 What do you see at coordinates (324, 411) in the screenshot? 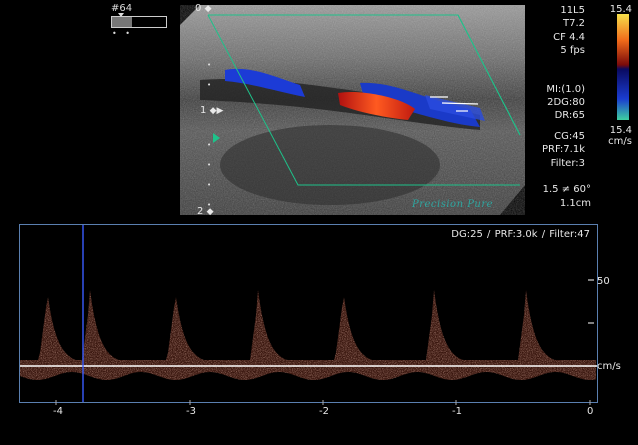
I see `time-tick: -2` at bounding box center [324, 411].